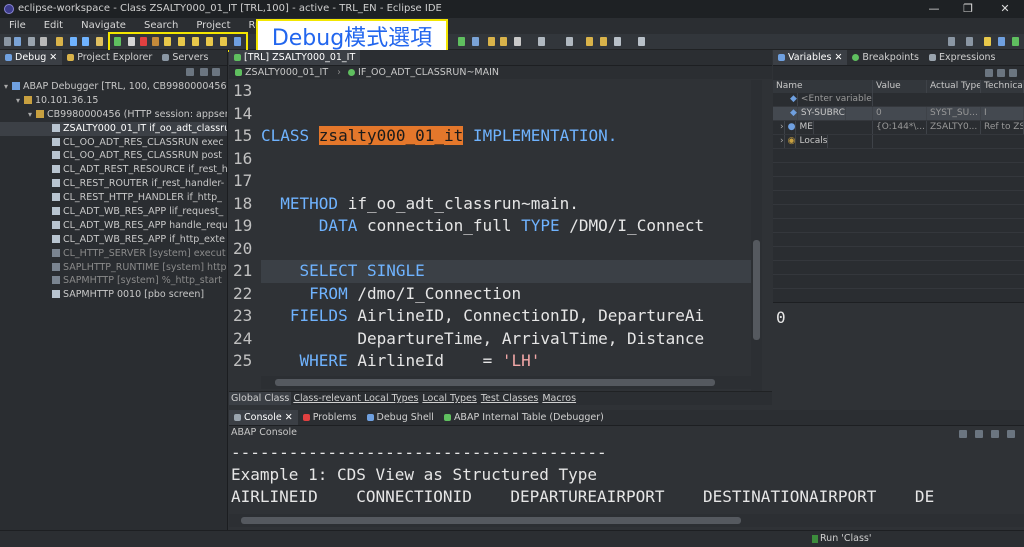 The image size is (1024, 547). Describe the element at coordinates (99, 41) in the screenshot. I see `activate-icon` at that location.